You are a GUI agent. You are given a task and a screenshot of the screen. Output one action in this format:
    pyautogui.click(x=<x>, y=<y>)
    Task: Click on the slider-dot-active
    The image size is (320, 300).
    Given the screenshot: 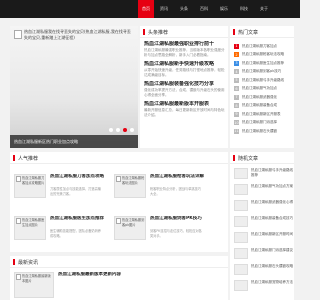 What is the action you would take?
    pyautogui.click(x=125, y=130)
    